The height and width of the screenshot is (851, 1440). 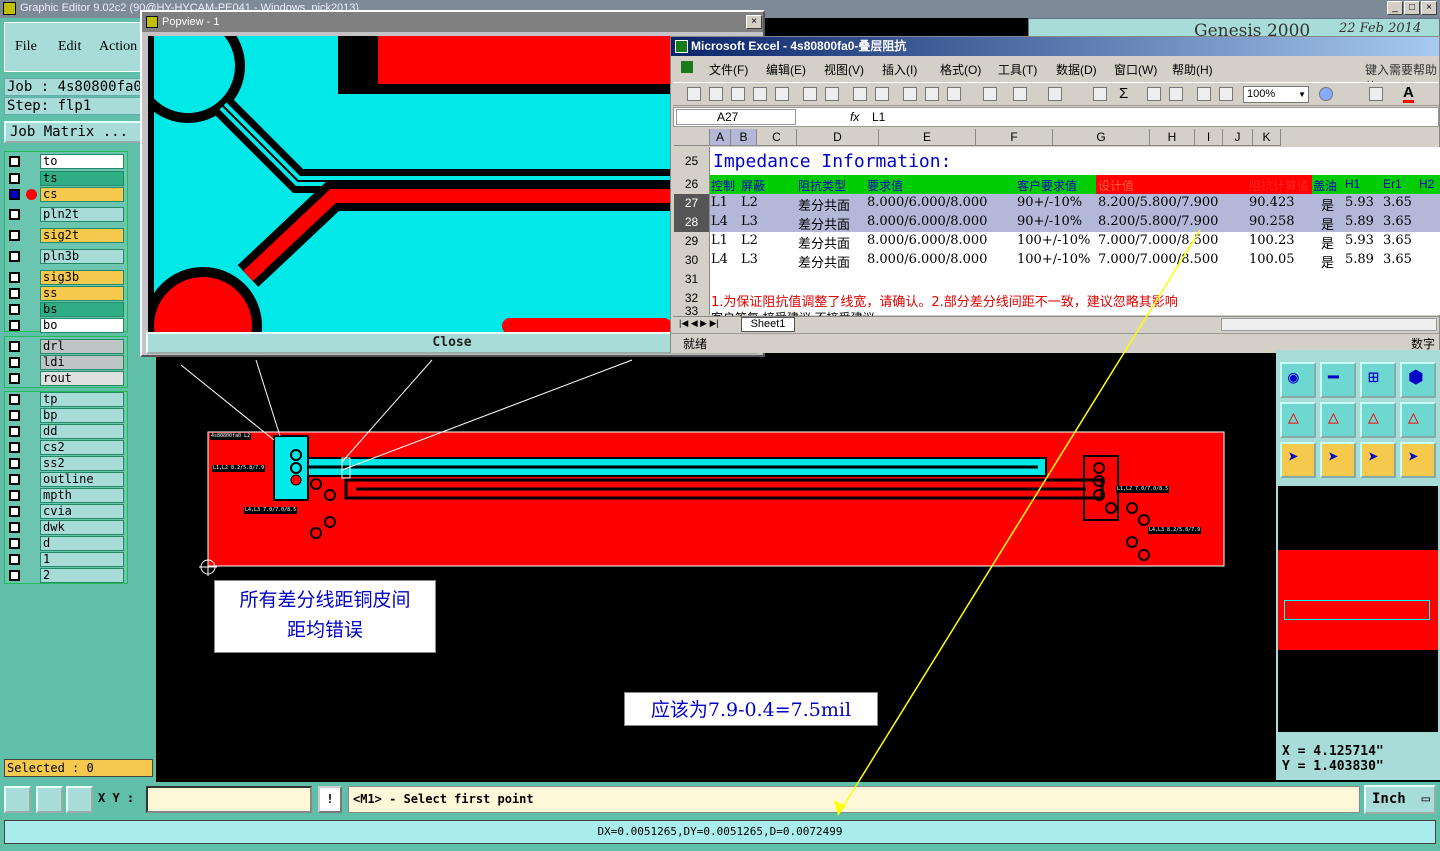 What do you see at coordinates (738, 94) in the screenshot?
I see `save-icon` at bounding box center [738, 94].